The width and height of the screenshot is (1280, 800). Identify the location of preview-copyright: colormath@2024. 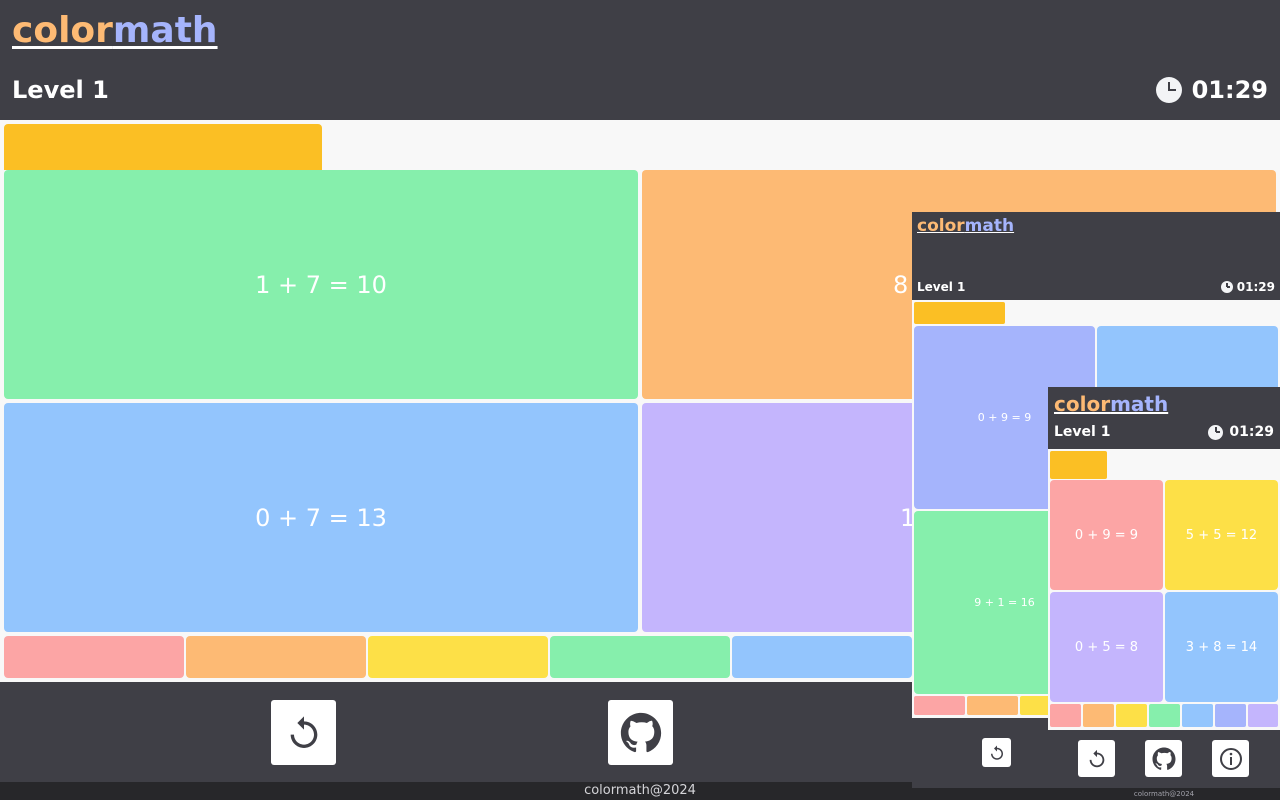
(1164, 794).